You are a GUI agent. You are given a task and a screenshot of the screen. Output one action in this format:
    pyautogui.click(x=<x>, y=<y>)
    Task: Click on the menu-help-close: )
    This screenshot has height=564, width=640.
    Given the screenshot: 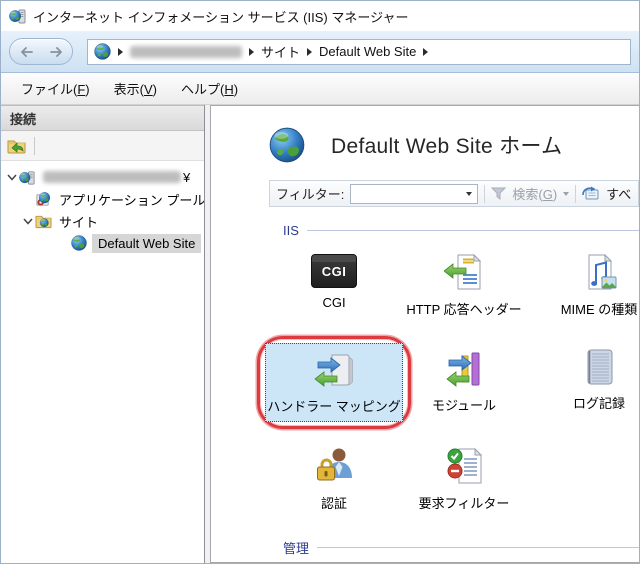 What is the action you would take?
    pyautogui.click(x=236, y=89)
    